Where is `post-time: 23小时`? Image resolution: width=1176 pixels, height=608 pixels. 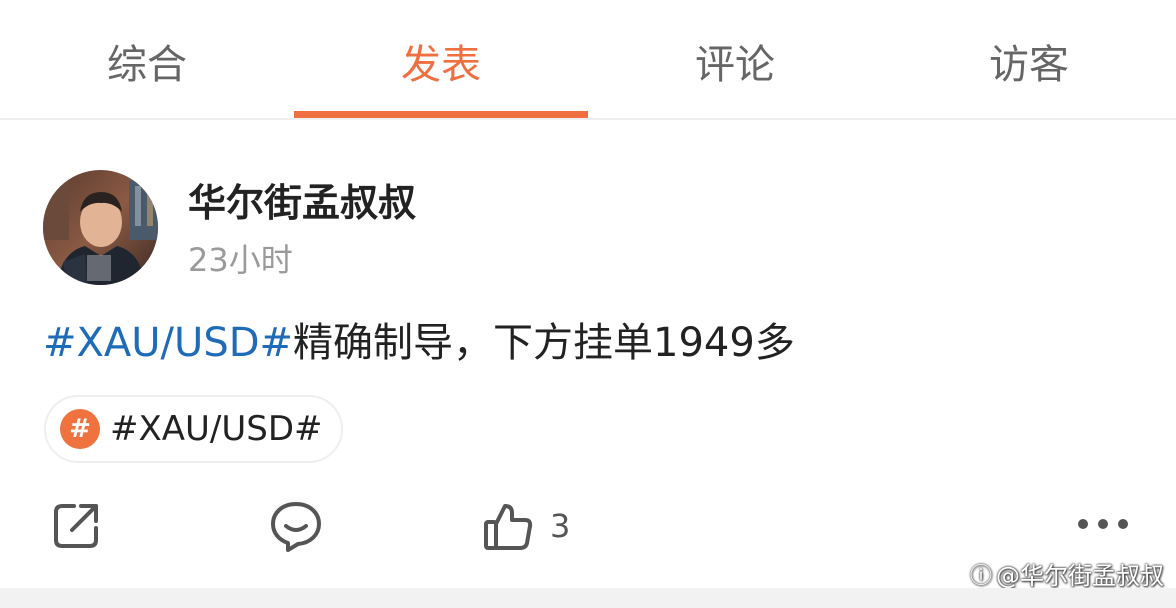 post-time: 23小时 is located at coordinates (240, 260).